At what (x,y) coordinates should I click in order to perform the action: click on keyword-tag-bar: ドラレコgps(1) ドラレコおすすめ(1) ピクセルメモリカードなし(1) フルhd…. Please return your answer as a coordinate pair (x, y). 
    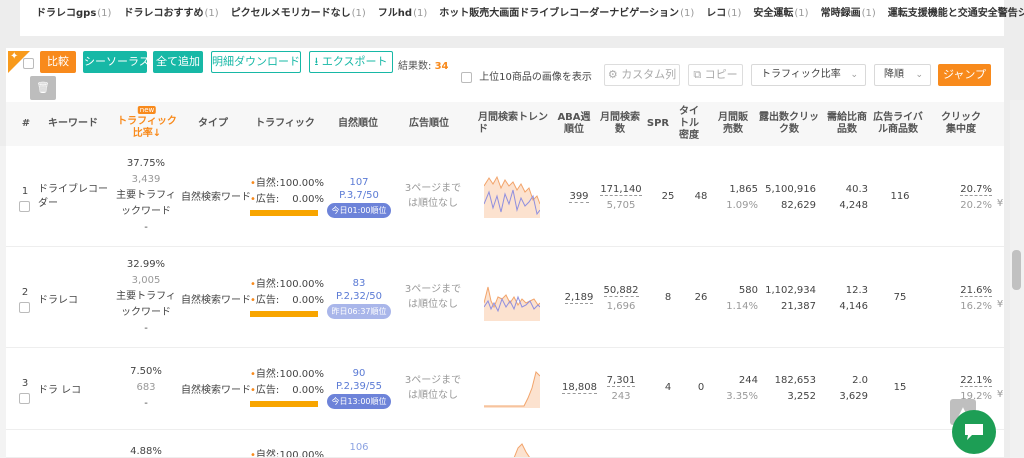
    Looking at the image, I should click on (522, 18).